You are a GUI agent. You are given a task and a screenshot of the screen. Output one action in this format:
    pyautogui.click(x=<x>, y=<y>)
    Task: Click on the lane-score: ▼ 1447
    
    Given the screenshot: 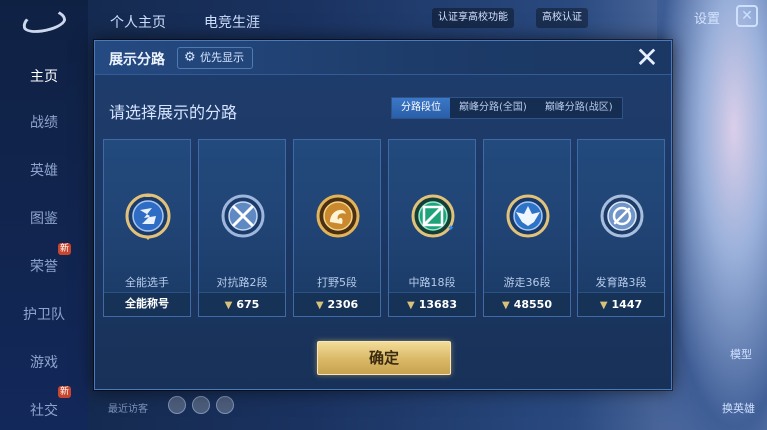 What is the action you would take?
    pyautogui.click(x=621, y=304)
    